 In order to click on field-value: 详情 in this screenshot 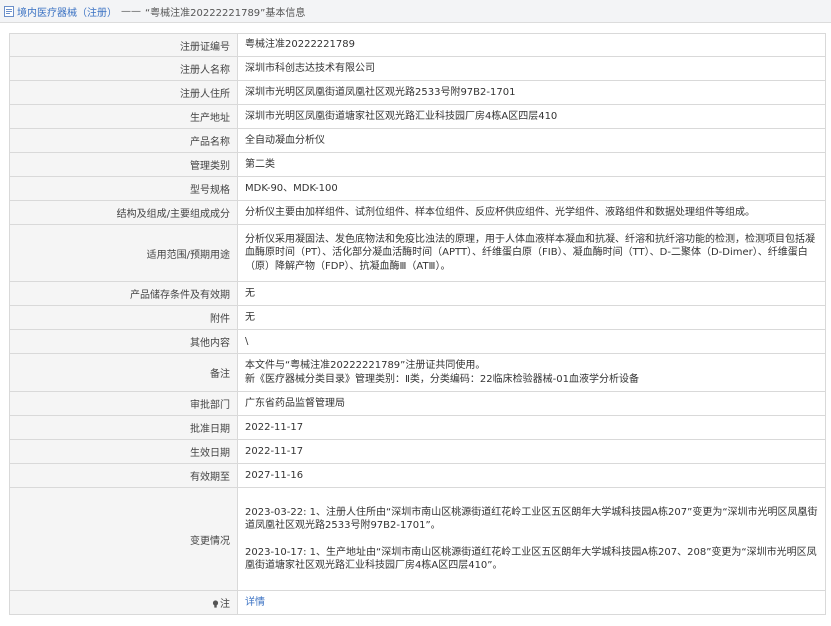, I will do `click(531, 602)`.